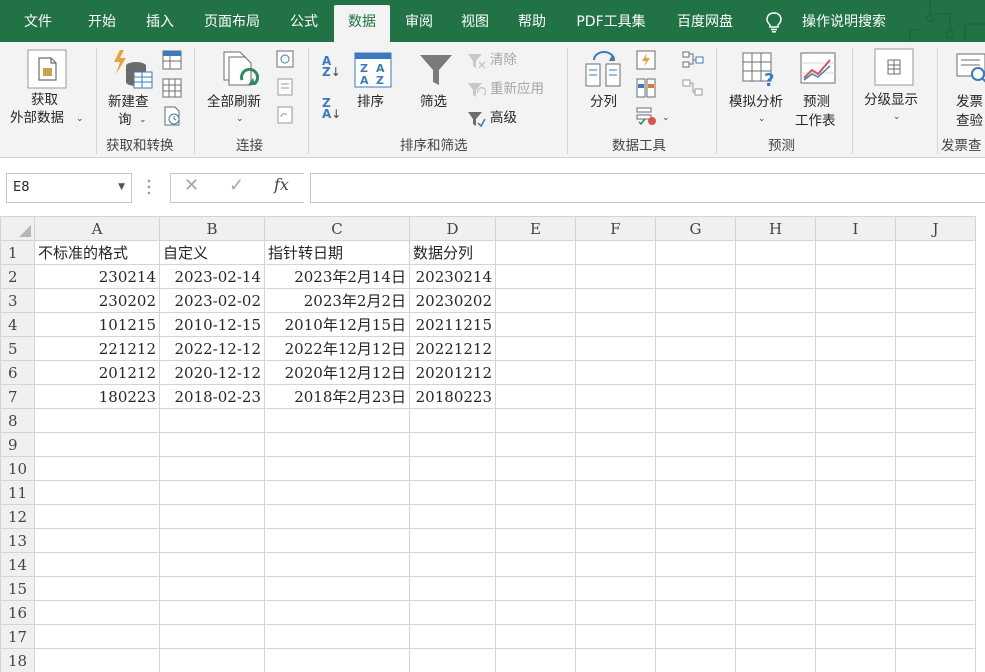 Image resolution: width=985 pixels, height=672 pixels. Describe the element at coordinates (452, 324) in the screenshot. I see `cell: 20211215` at that location.